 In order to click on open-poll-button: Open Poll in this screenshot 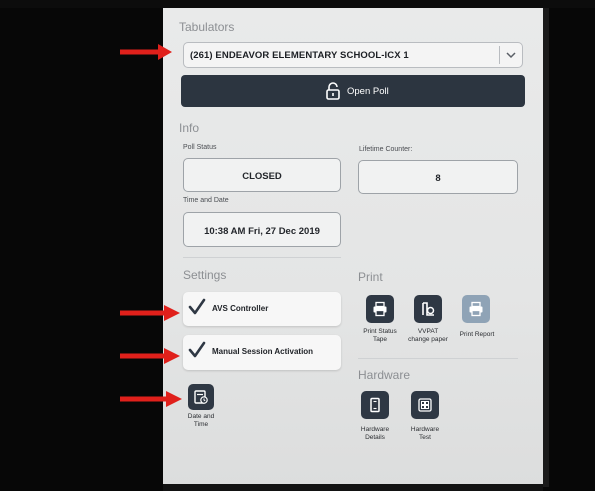, I will do `click(353, 91)`.